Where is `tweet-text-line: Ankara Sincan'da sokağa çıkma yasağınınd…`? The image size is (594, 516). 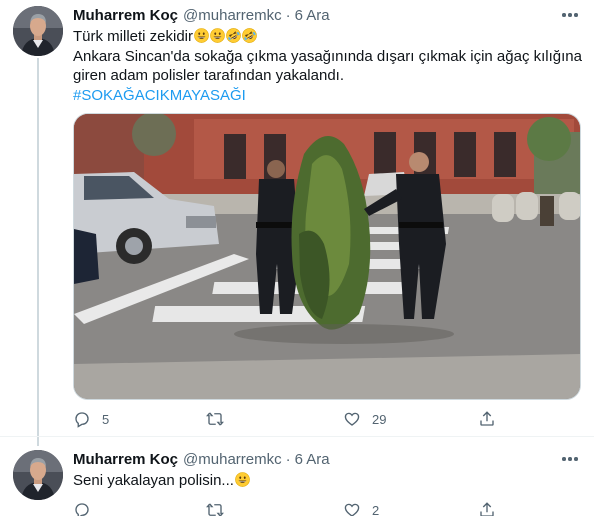
tweet-text-line: Ankara Sincan'da sokağa çıkma yasağınınd… is located at coordinates (327, 56).